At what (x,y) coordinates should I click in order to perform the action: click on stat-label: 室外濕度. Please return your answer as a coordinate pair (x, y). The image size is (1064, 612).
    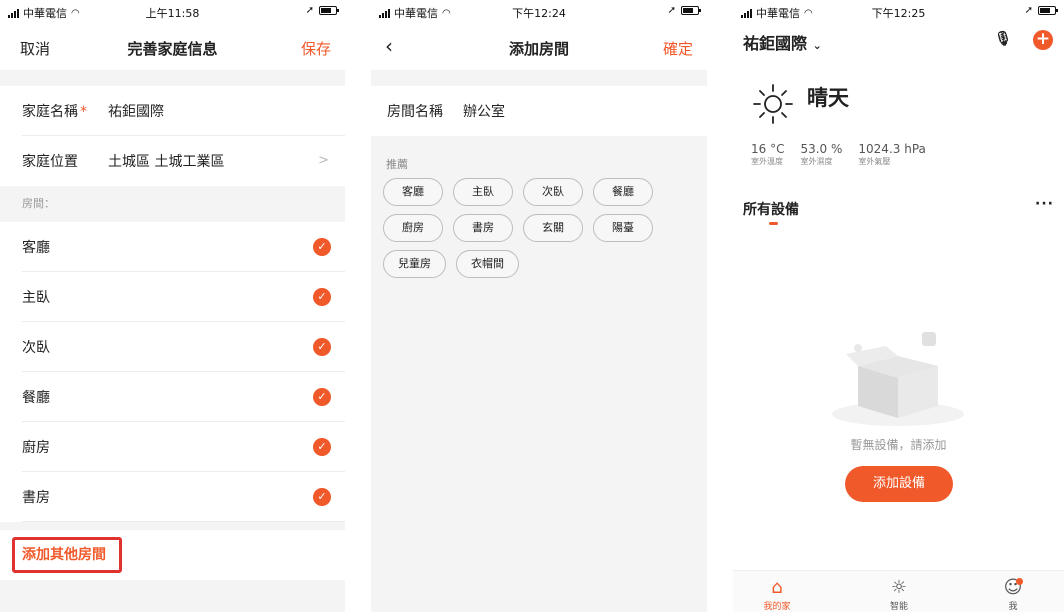
    Looking at the image, I should click on (816, 161).